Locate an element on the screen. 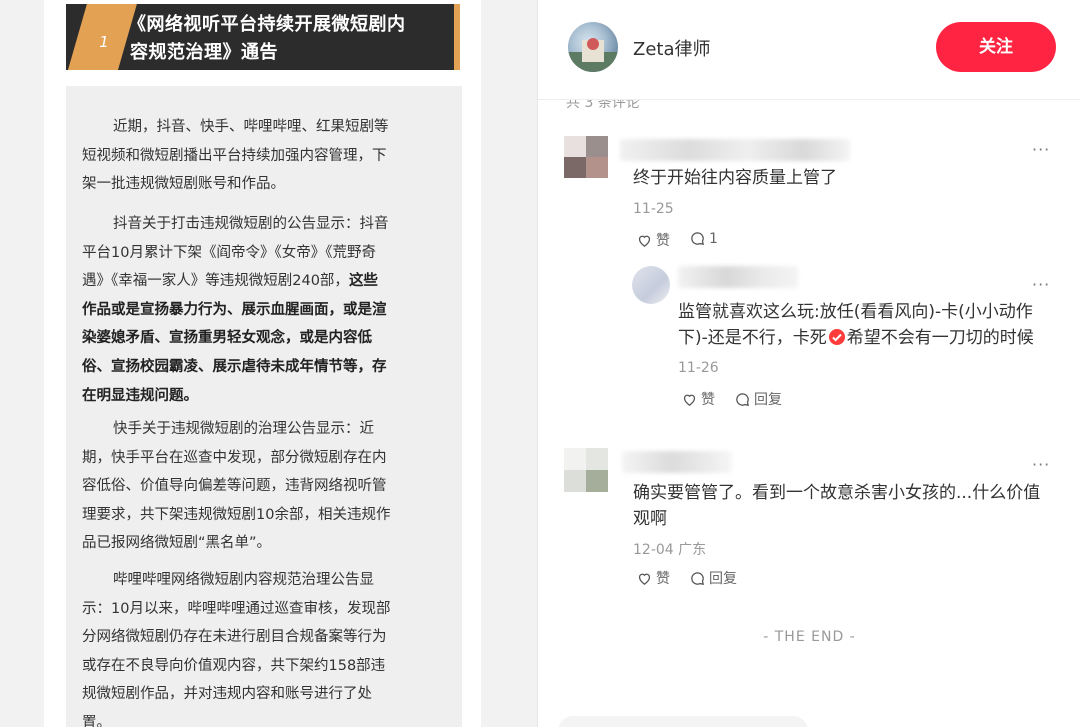  paragraph-line: 分网络微短剧仍存在未进行剧目合规备案等行为 is located at coordinates (234, 637).